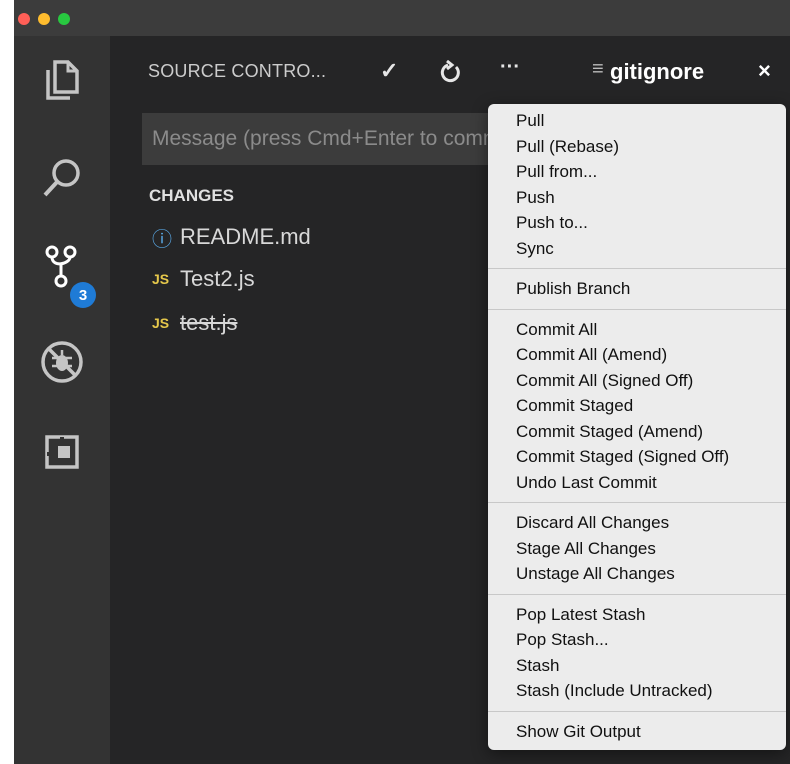 The image size is (790, 764). I want to click on editor-tab: ≡ gitignore ×, so click(676, 71).